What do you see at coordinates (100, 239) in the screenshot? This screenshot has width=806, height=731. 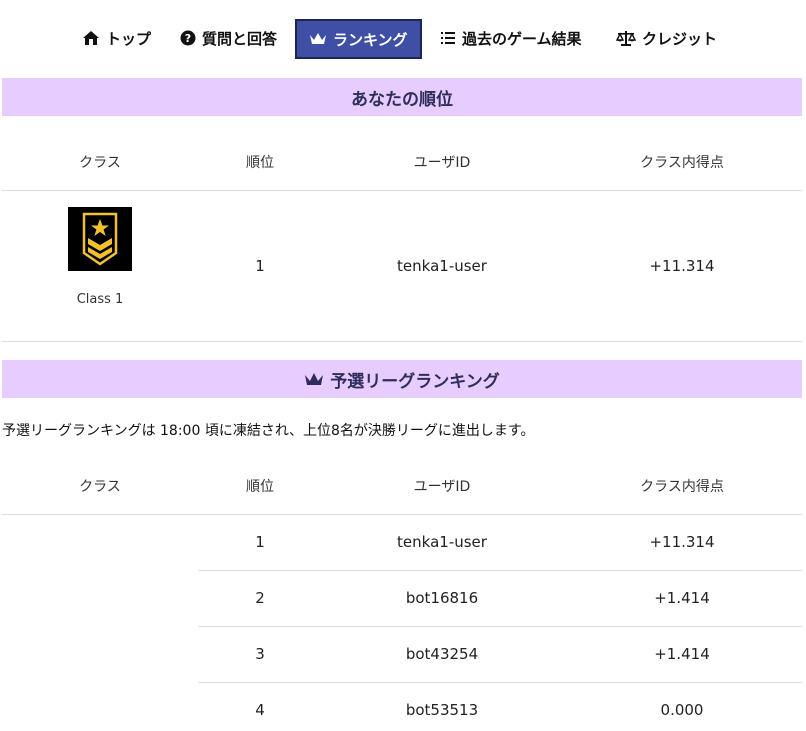 I see `class-badge-icon` at bounding box center [100, 239].